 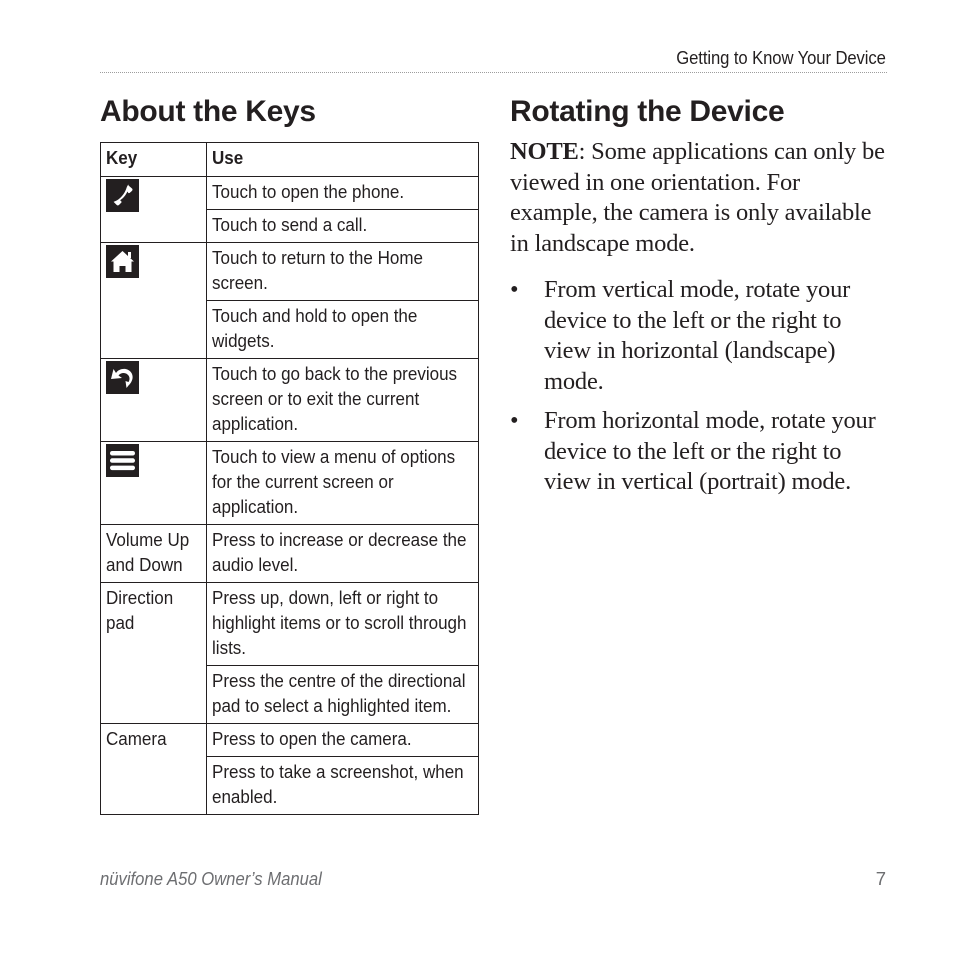 What do you see at coordinates (781, 57) in the screenshot?
I see `running-header: Getting to Know Your Device` at bounding box center [781, 57].